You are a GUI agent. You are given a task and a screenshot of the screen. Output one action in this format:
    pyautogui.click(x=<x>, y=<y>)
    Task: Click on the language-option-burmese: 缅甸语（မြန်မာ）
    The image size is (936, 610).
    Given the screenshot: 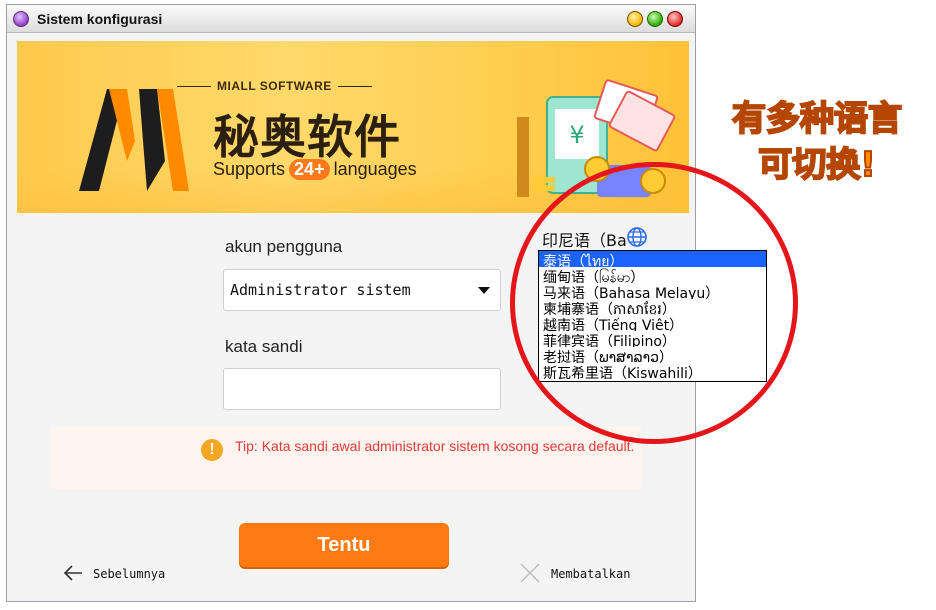 What is the action you would take?
    pyautogui.click(x=652, y=275)
    